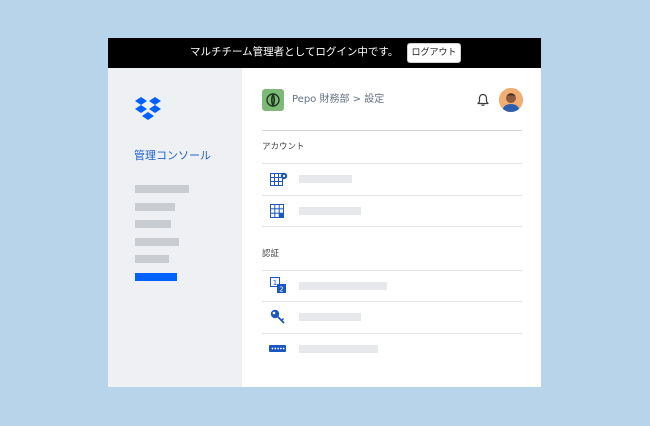 The image size is (650, 426). What do you see at coordinates (392, 130) in the screenshot?
I see `header-divider` at bounding box center [392, 130].